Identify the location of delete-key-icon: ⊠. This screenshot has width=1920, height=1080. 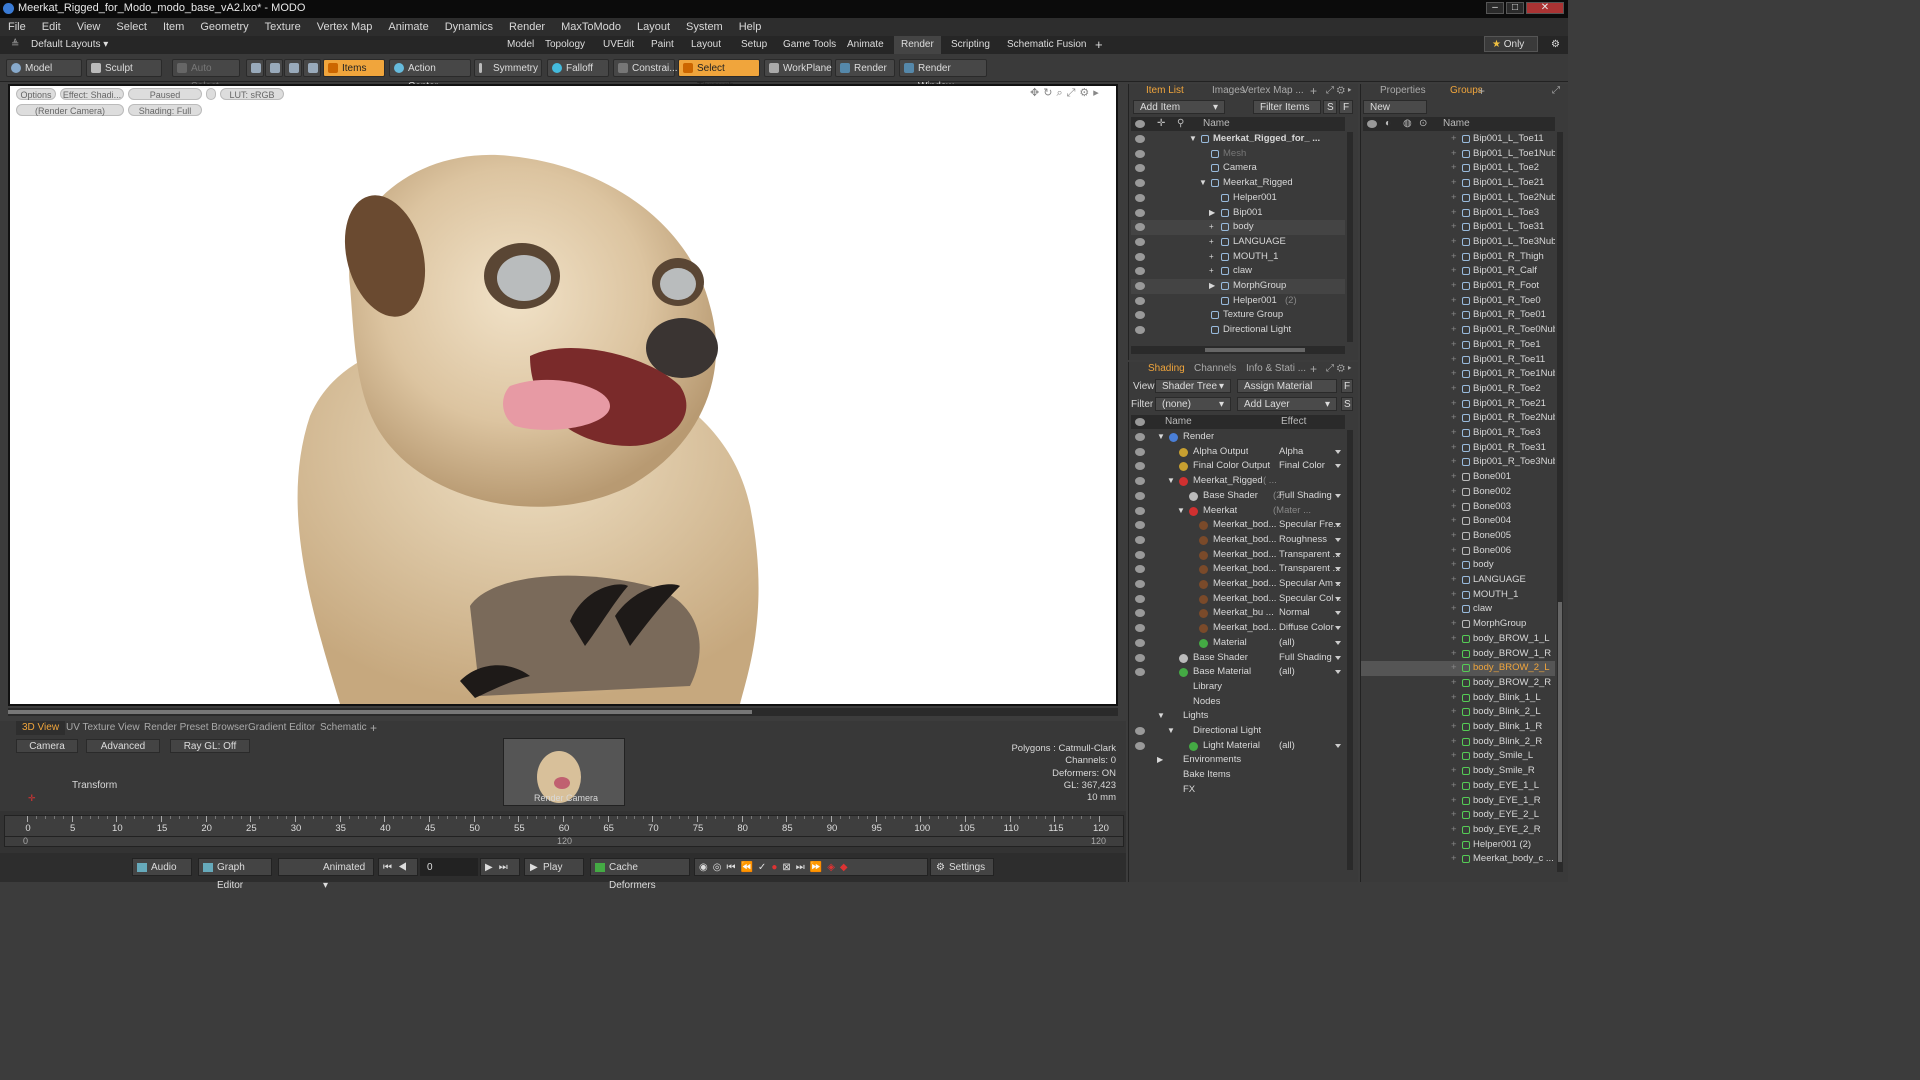
(788, 867).